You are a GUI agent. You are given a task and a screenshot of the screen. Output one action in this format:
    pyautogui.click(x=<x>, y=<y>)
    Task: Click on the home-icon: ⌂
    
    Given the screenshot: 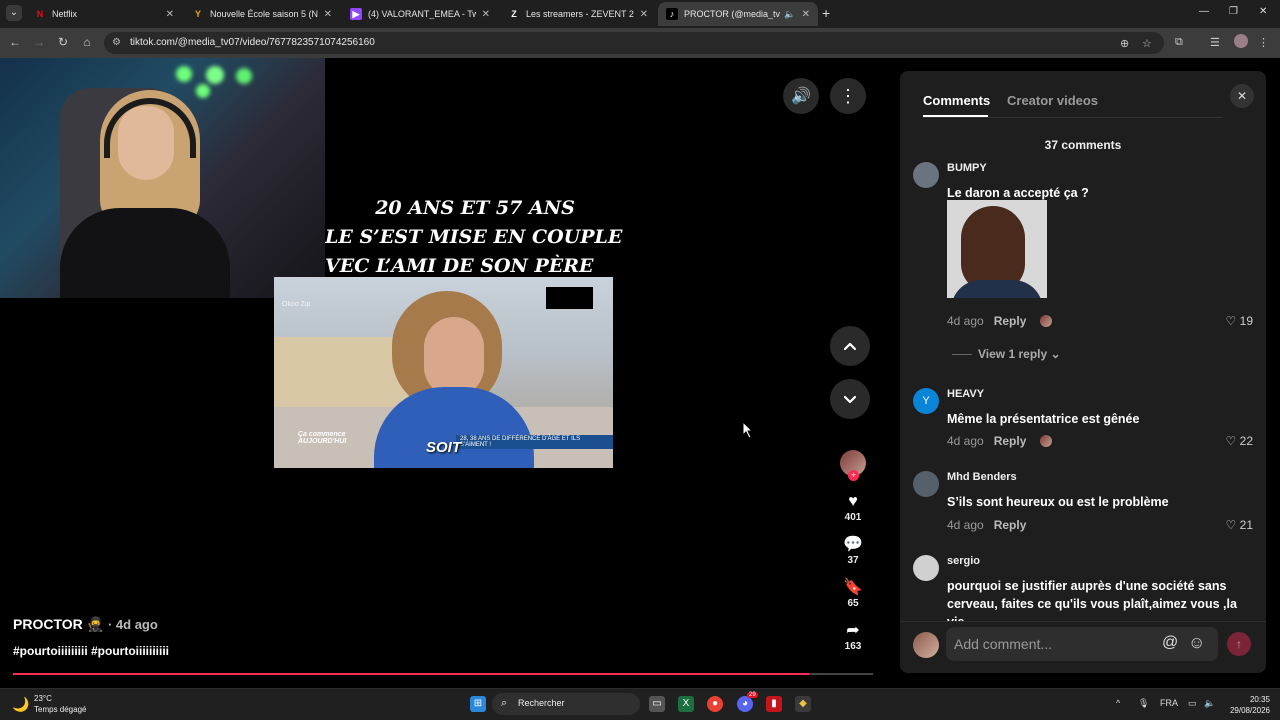 What is the action you would take?
    pyautogui.click(x=87, y=42)
    